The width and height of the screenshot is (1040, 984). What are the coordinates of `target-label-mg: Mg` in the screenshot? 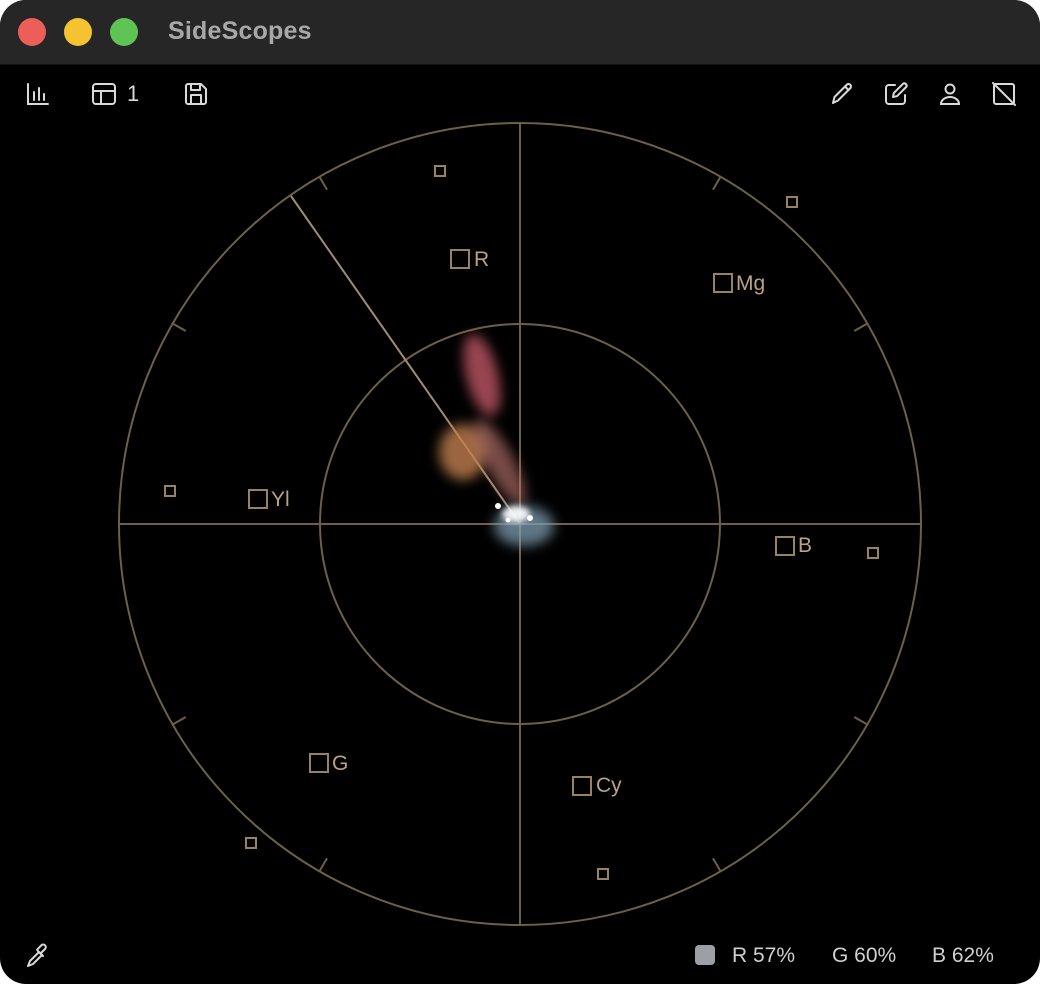 It's located at (750, 283).